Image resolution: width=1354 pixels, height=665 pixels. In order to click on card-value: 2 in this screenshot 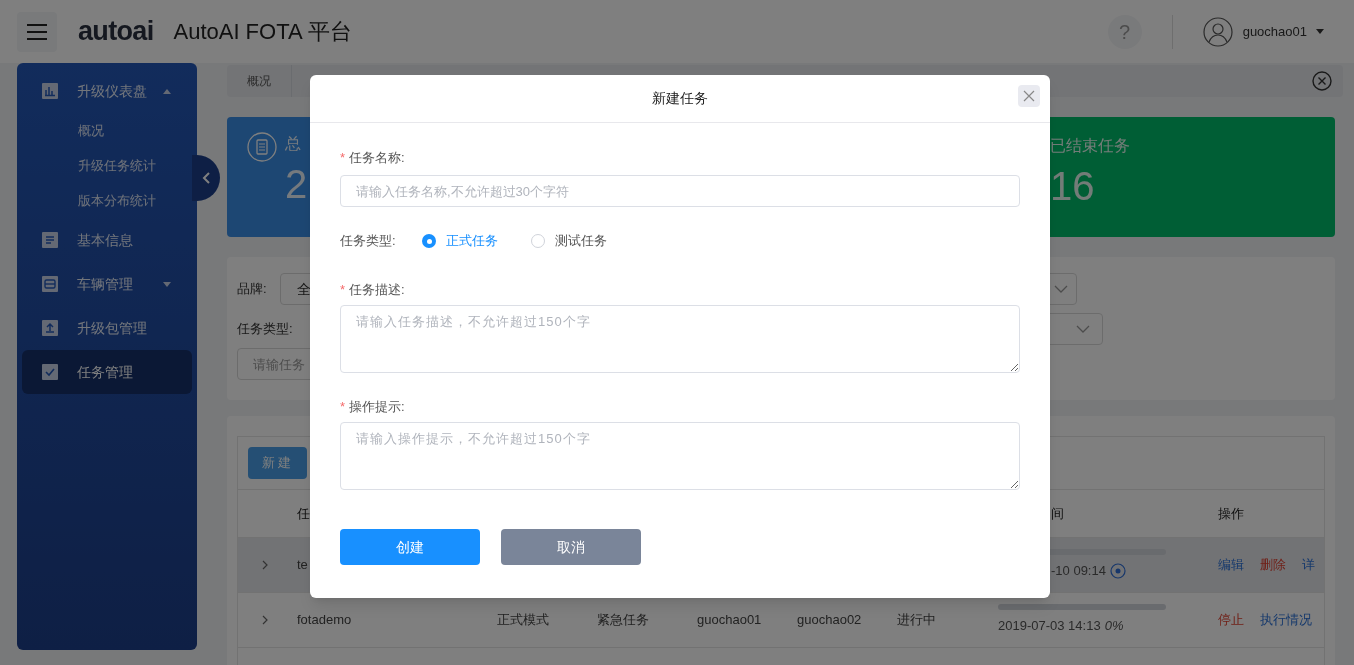, I will do `click(296, 184)`.